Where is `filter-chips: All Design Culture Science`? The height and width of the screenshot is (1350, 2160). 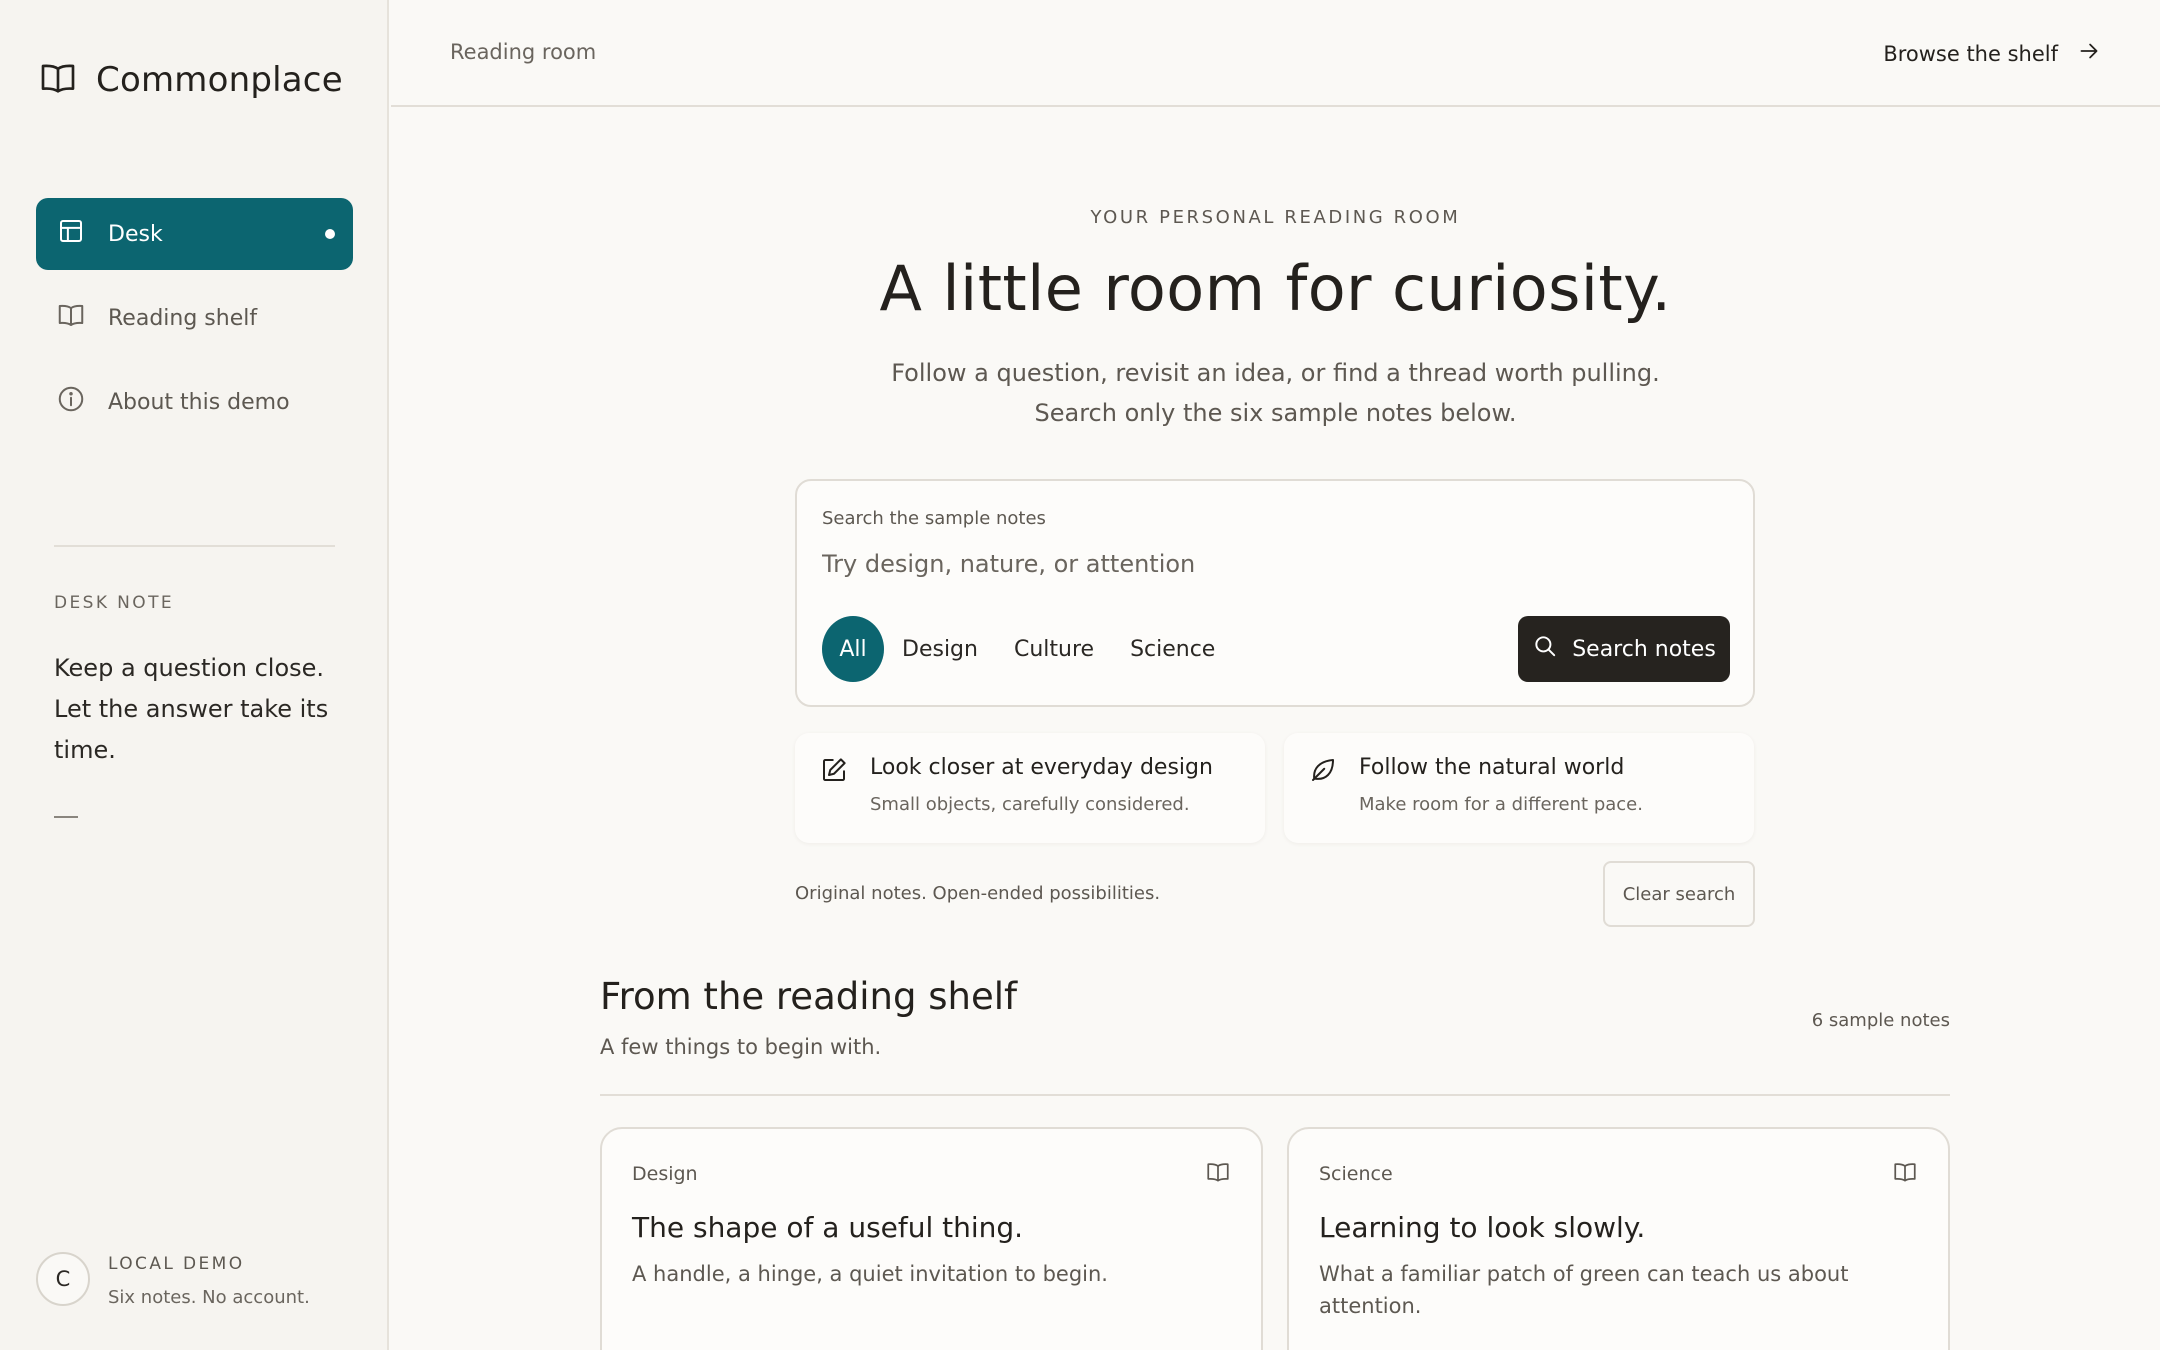
filter-chips: All Design Culture Science is located at coordinates (1036, 649).